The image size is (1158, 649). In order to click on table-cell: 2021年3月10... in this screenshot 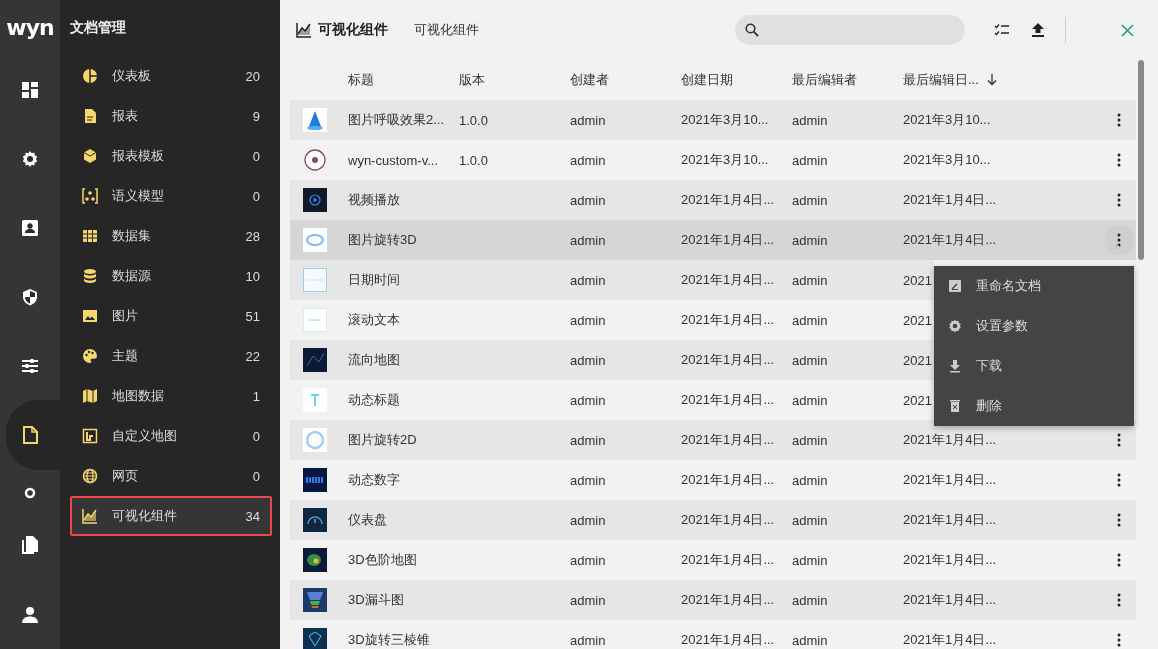, I will do `click(947, 159)`.